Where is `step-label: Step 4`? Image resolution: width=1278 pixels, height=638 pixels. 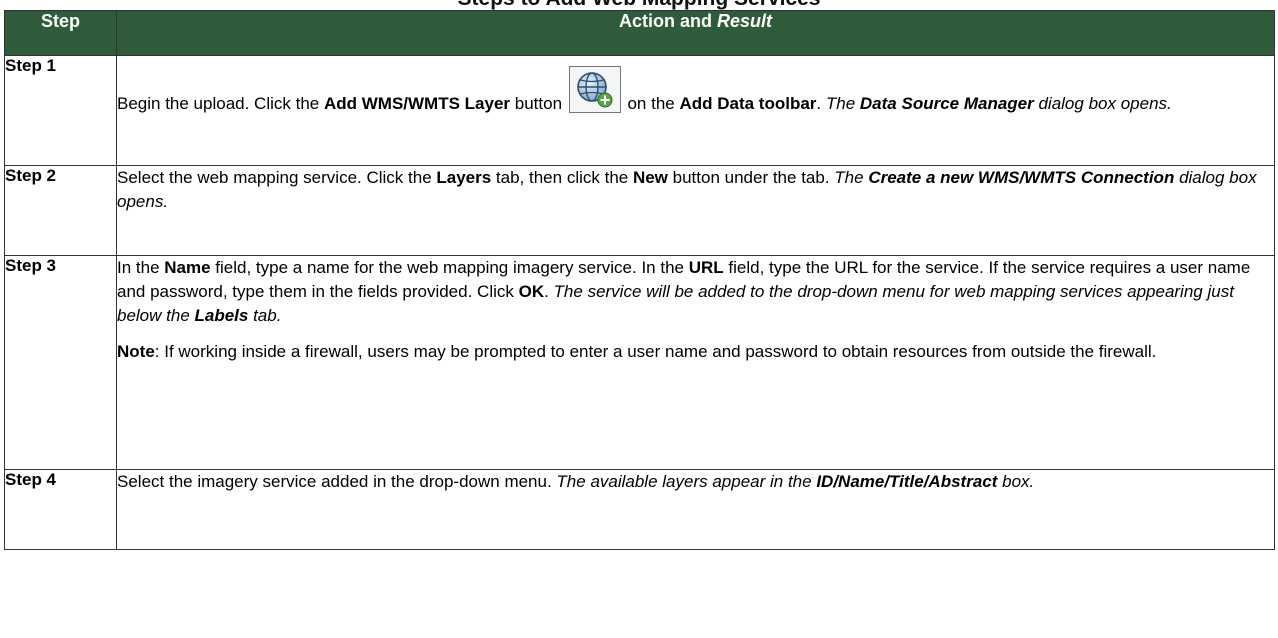
step-label: Step 4 is located at coordinates (60, 509).